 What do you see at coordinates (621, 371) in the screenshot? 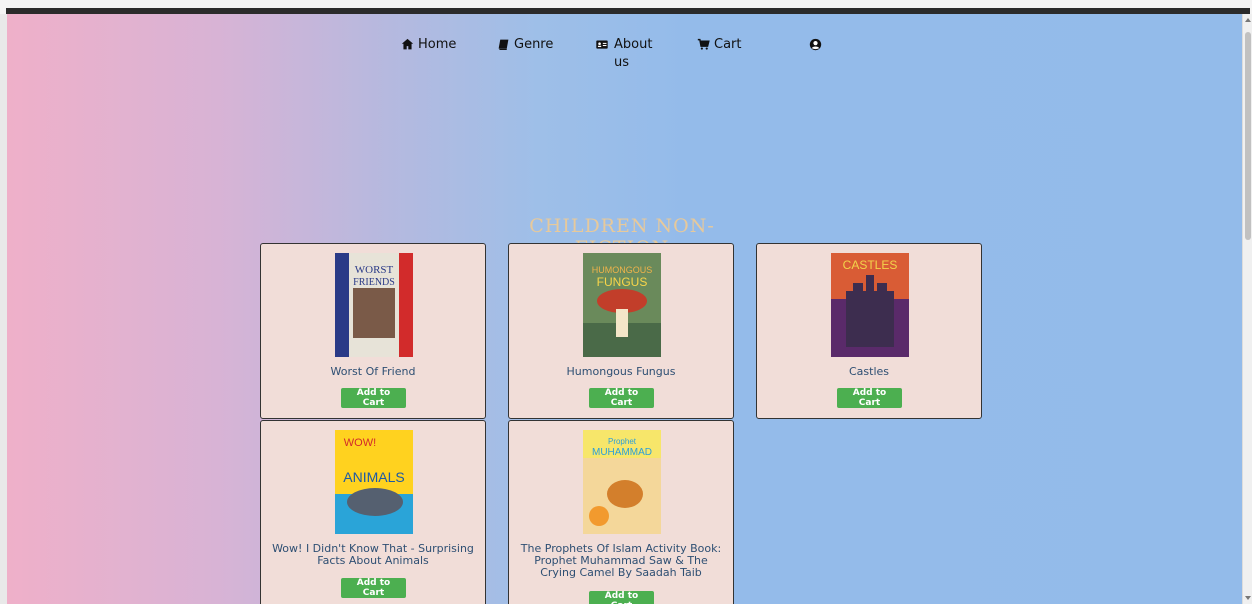
I see `book-title: Humongous Fungus` at bounding box center [621, 371].